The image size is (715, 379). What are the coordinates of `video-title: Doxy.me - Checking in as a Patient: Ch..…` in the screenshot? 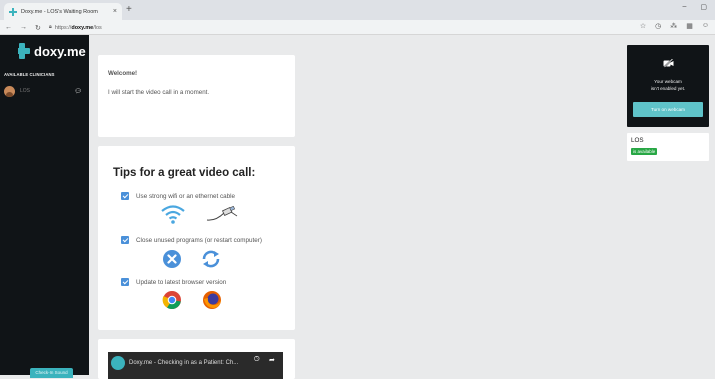 It's located at (184, 363).